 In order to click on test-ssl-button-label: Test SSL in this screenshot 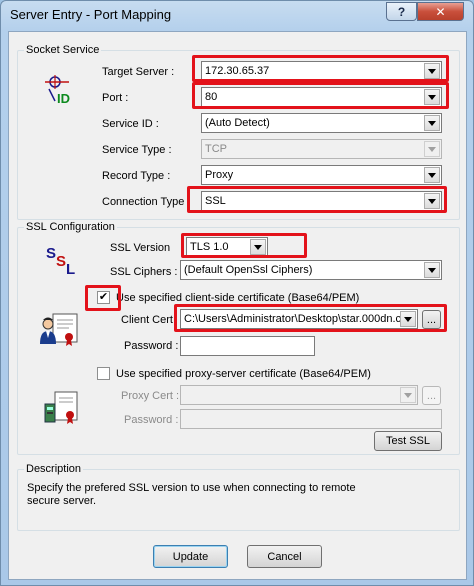, I will do `click(408, 441)`.